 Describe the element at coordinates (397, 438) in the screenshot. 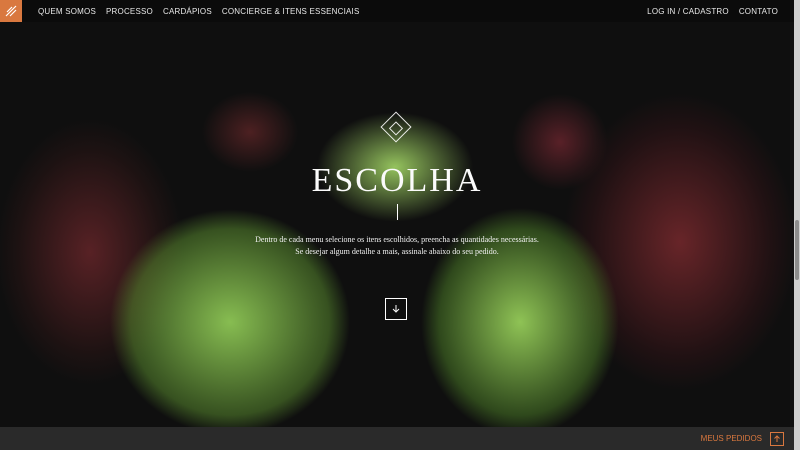

I see `footer-bar: MEUS PEDIDOS` at that location.